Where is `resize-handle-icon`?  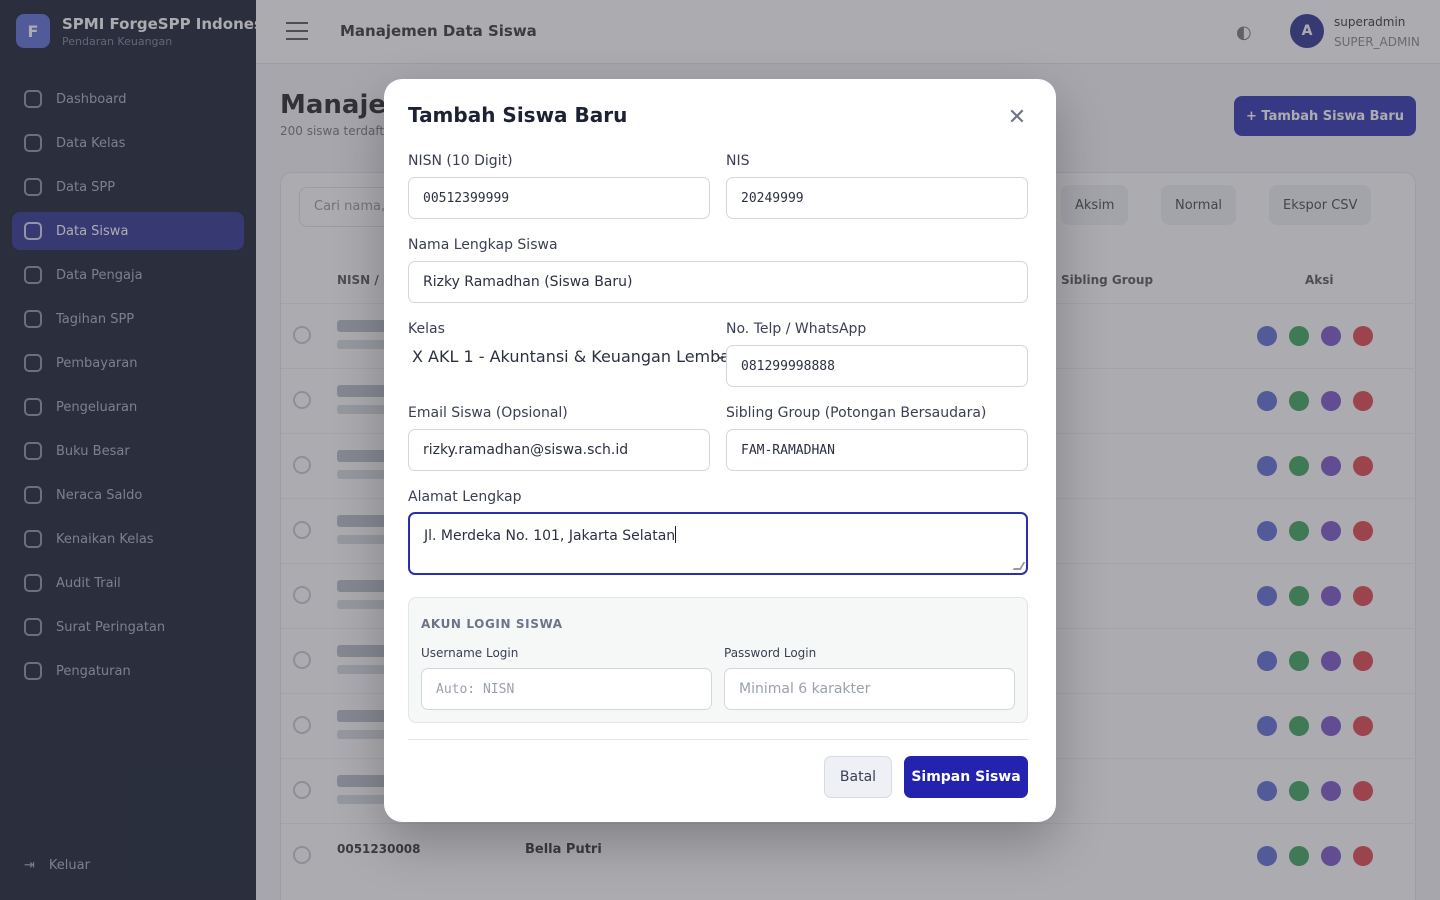
resize-handle-icon is located at coordinates (1019, 566).